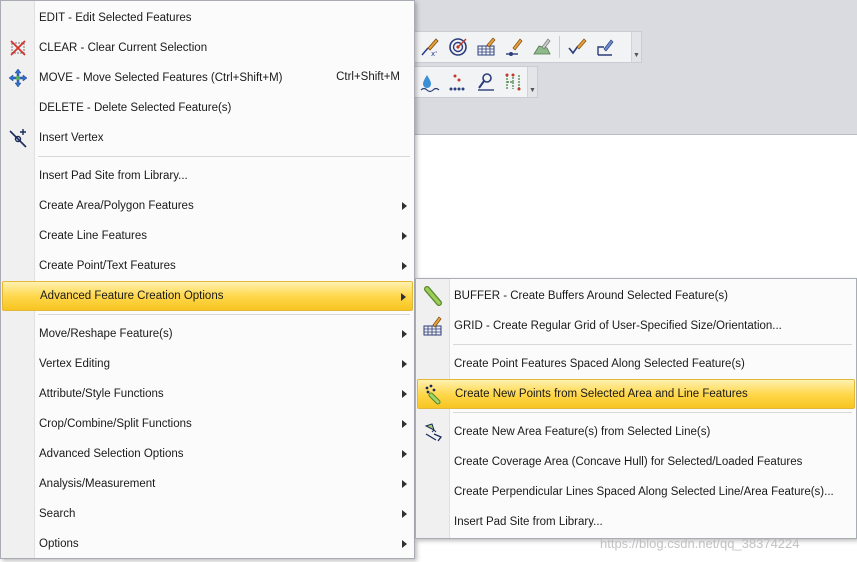 This screenshot has height=562, width=857. Describe the element at coordinates (207, 236) in the screenshot. I see `menu-item-create-line: Create Line Features` at that location.